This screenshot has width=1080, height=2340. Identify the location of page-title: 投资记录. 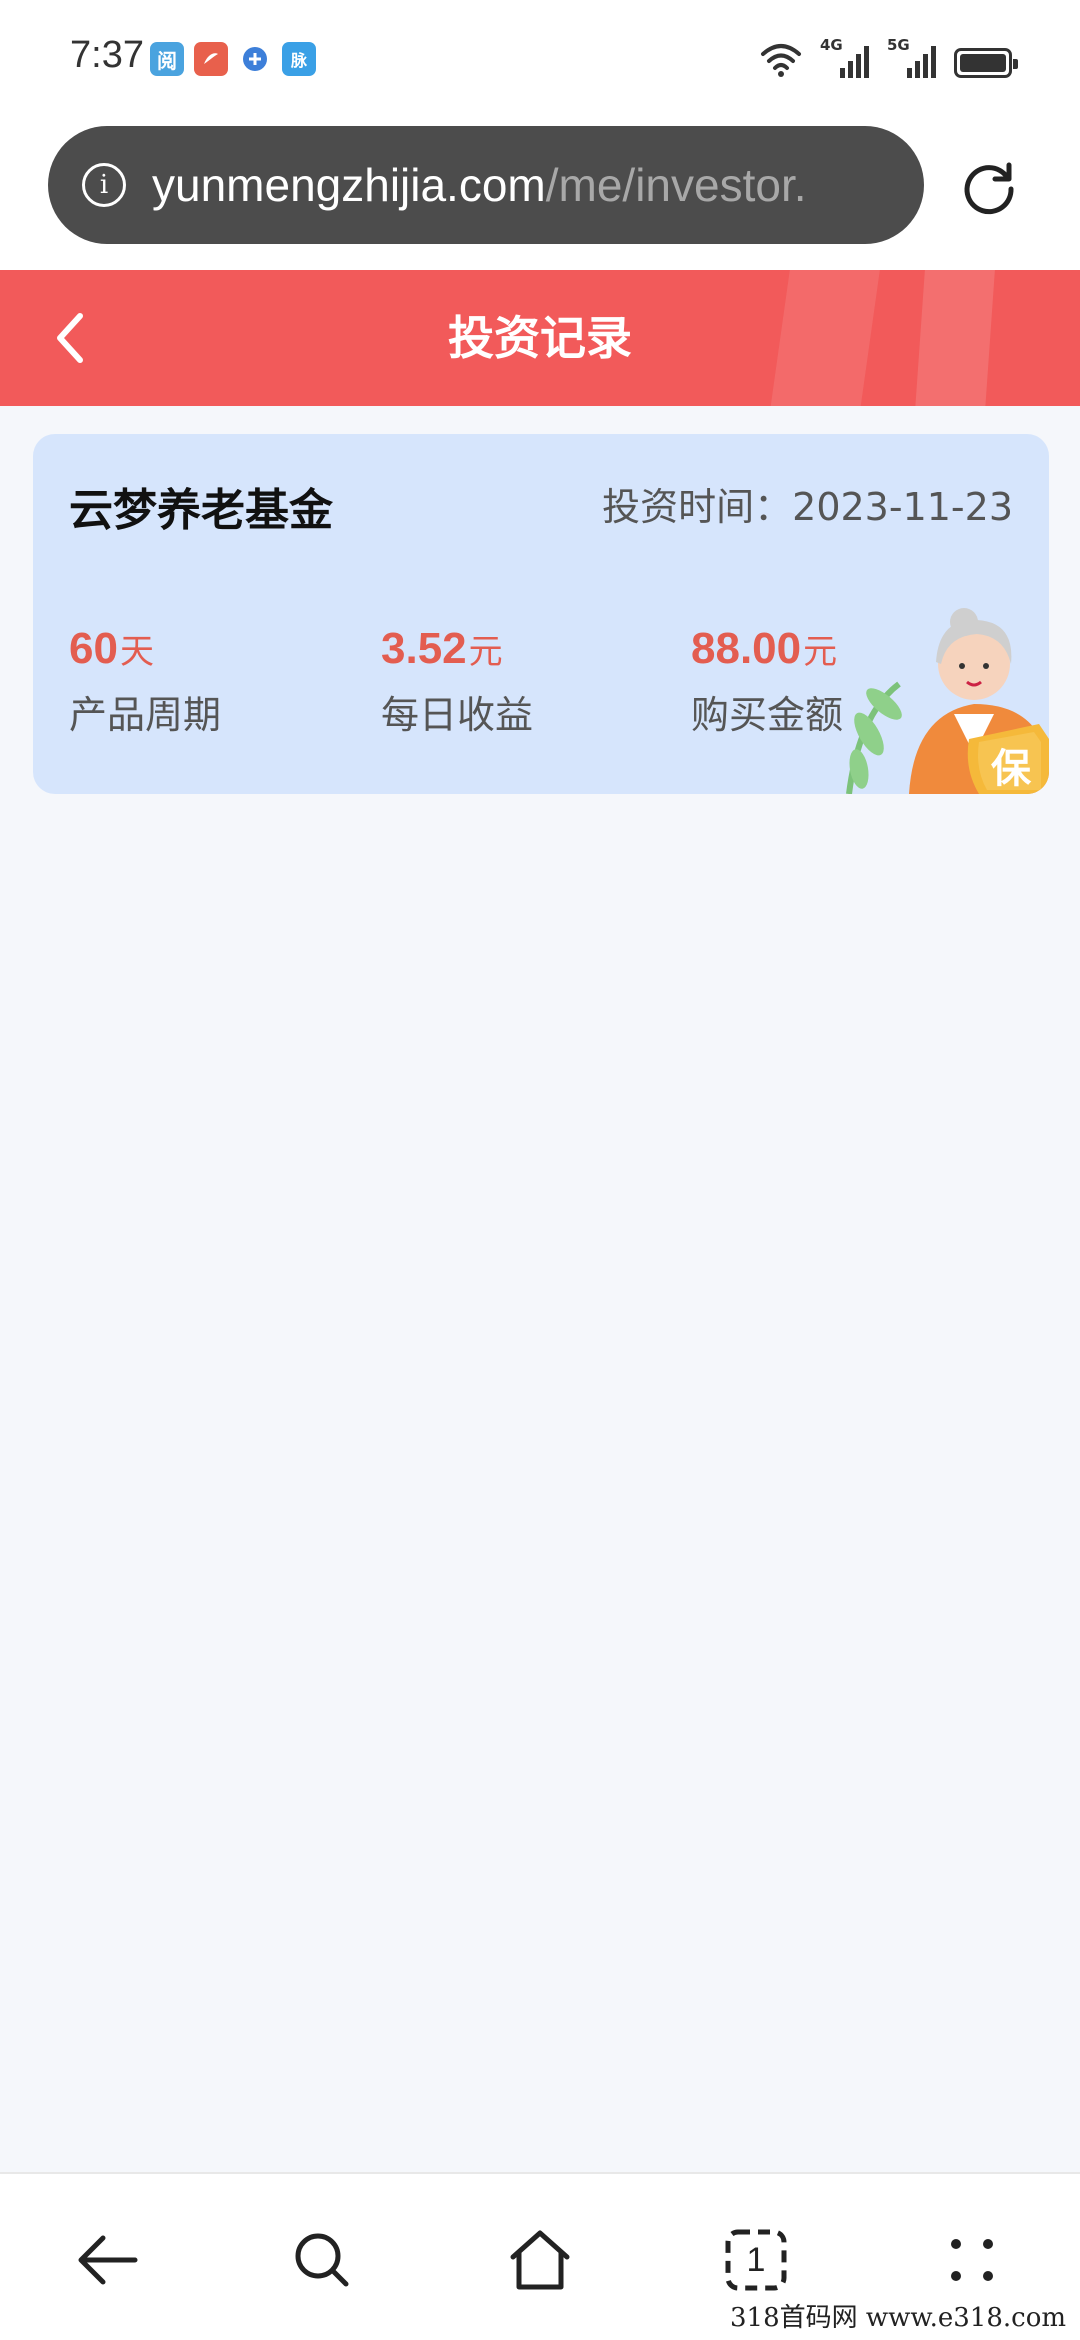
(540, 338).